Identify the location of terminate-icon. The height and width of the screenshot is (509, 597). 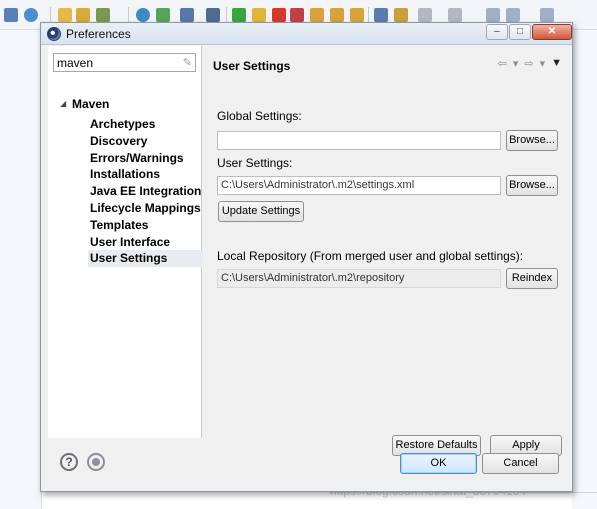
(279, 15).